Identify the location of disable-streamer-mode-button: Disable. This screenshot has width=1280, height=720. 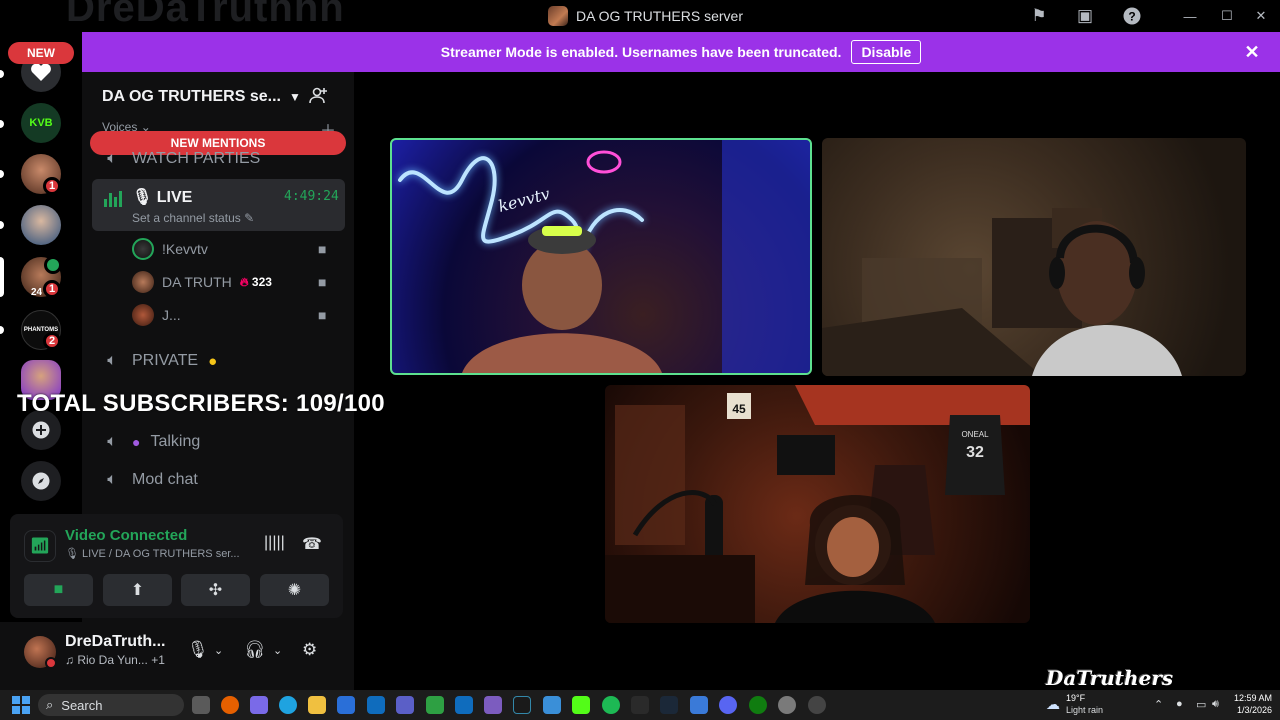
(886, 52).